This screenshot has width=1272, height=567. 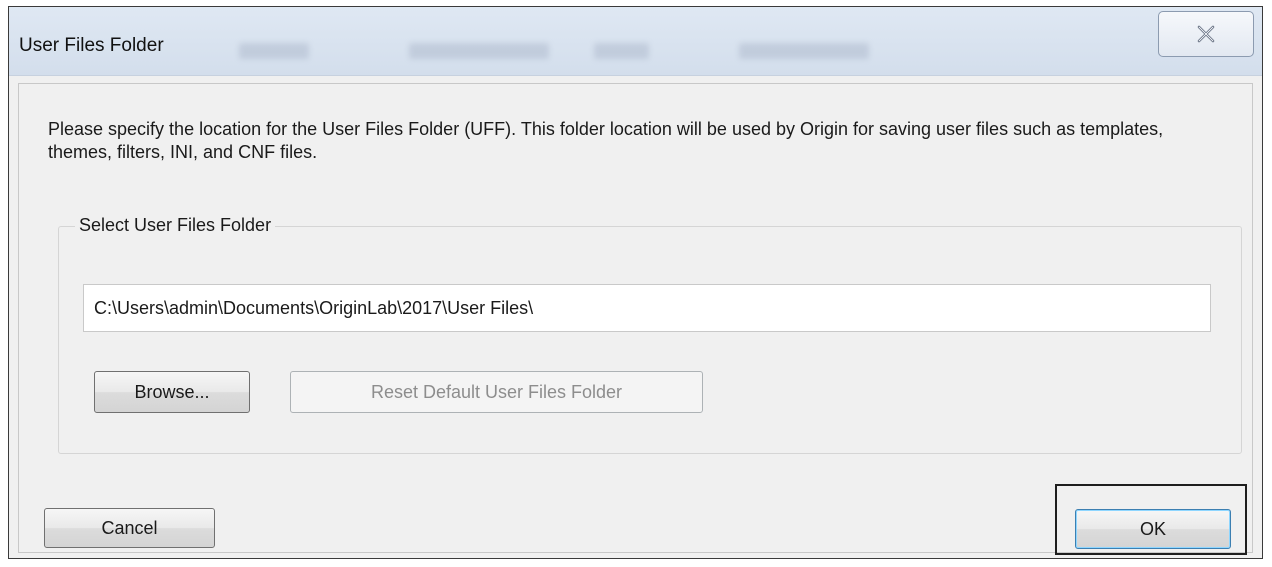 I want to click on close-icon, so click(x=1206, y=34).